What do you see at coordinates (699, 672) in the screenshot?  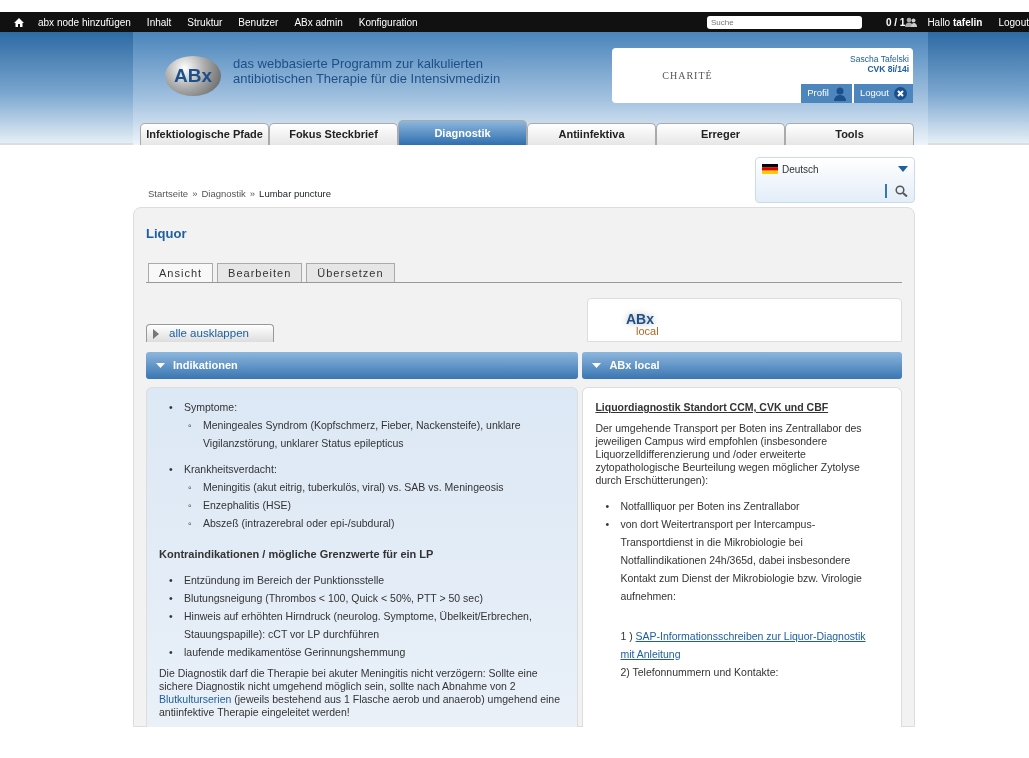 I see `contacts-text: 2) Telefonnummern und Kontakte:` at bounding box center [699, 672].